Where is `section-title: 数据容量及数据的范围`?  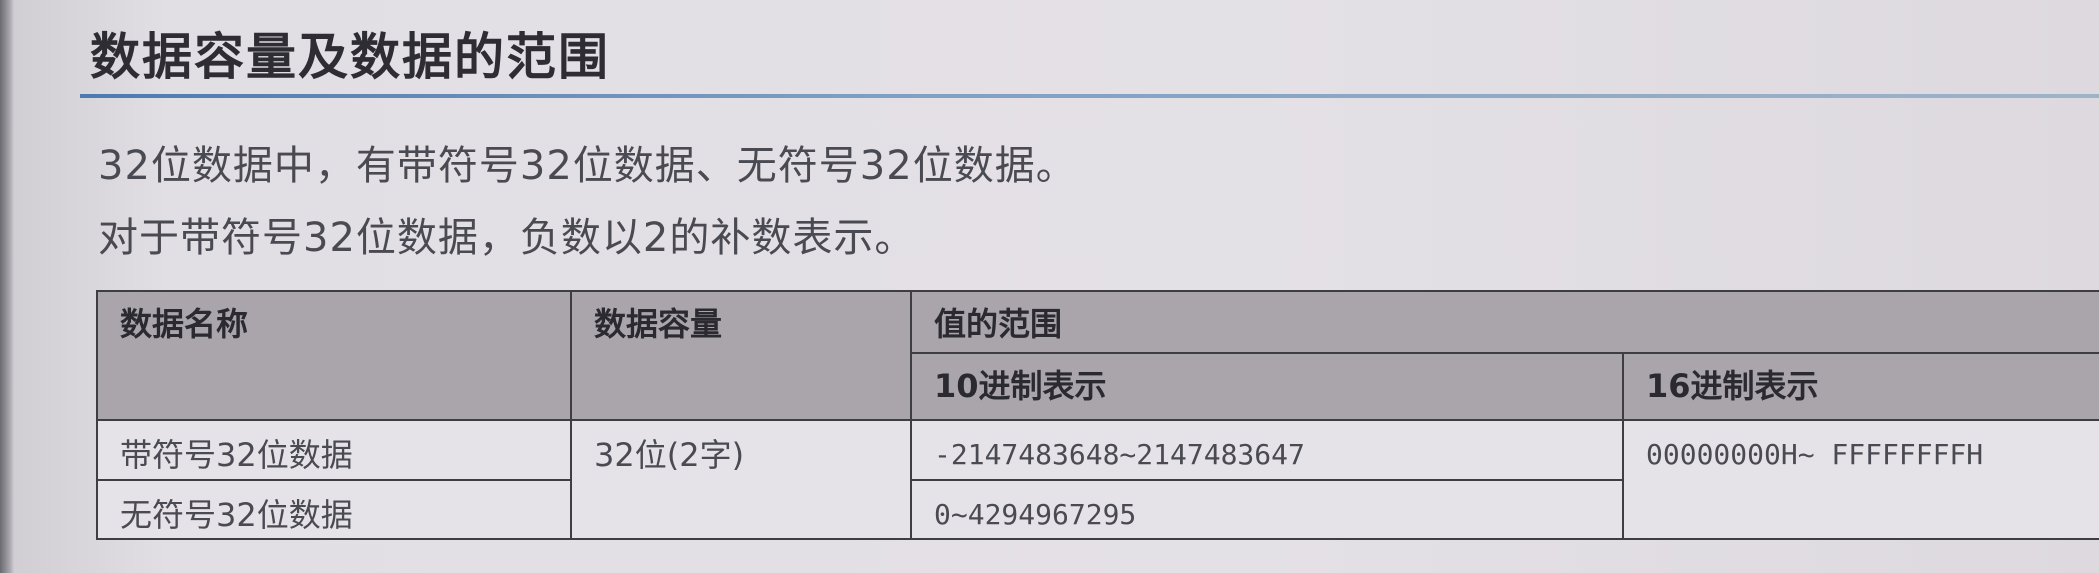 section-title: 数据容量及数据的范围 is located at coordinates (350, 57).